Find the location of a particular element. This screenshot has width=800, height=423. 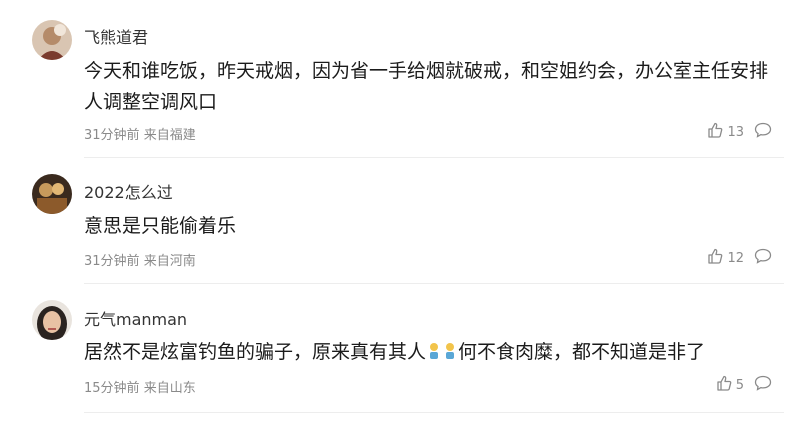

like-button: 12 is located at coordinates (725, 258).